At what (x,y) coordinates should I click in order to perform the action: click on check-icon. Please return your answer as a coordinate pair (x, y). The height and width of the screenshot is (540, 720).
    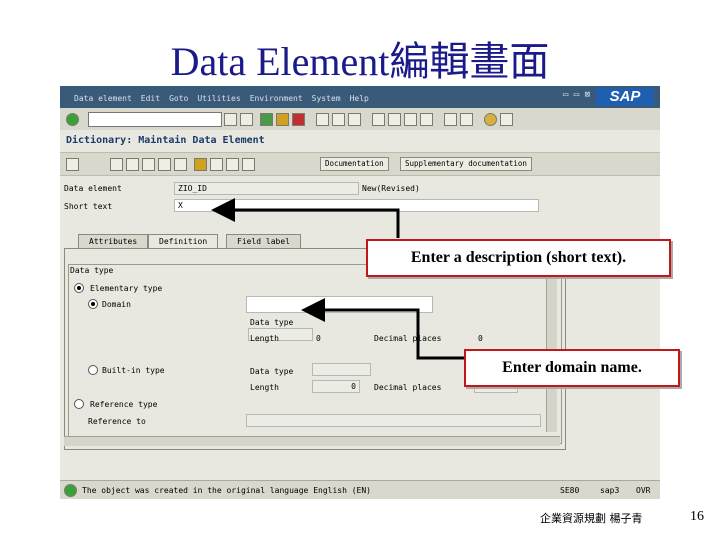
    Looking at the image, I should click on (132, 164).